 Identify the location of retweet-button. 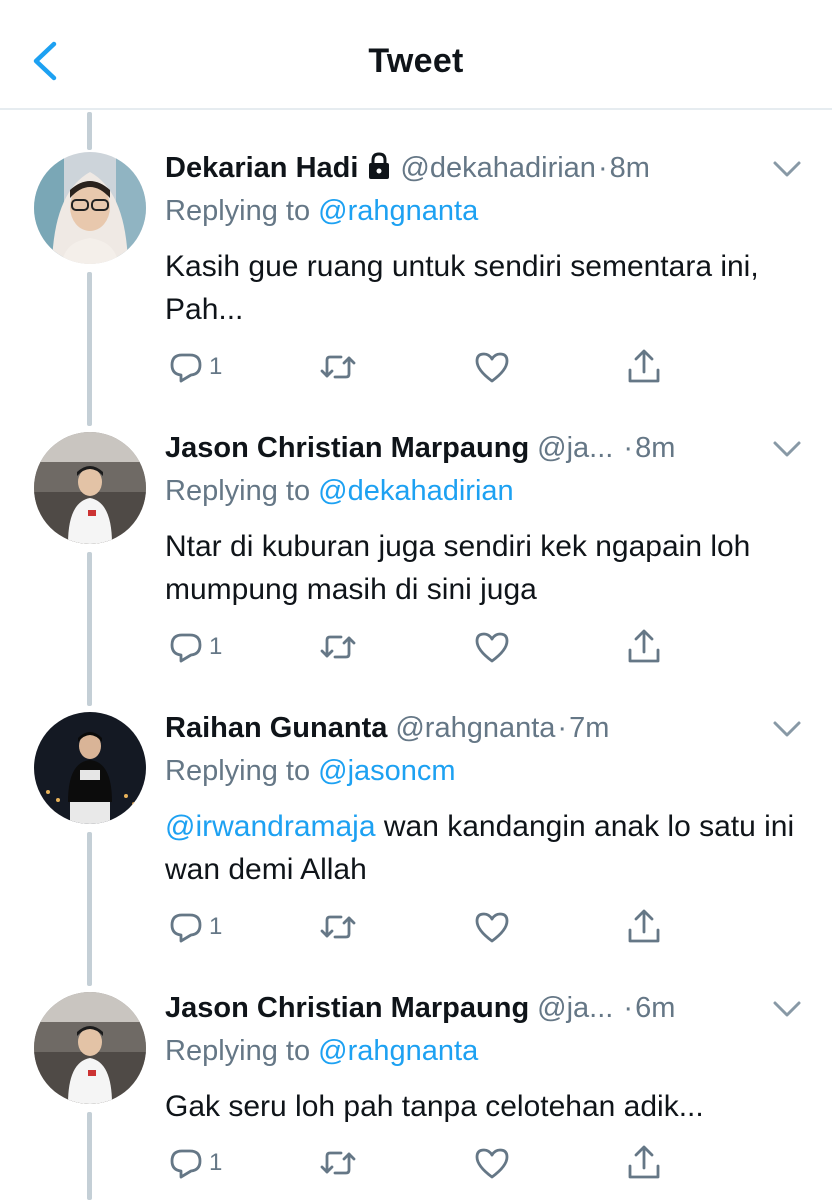
(338, 1163).